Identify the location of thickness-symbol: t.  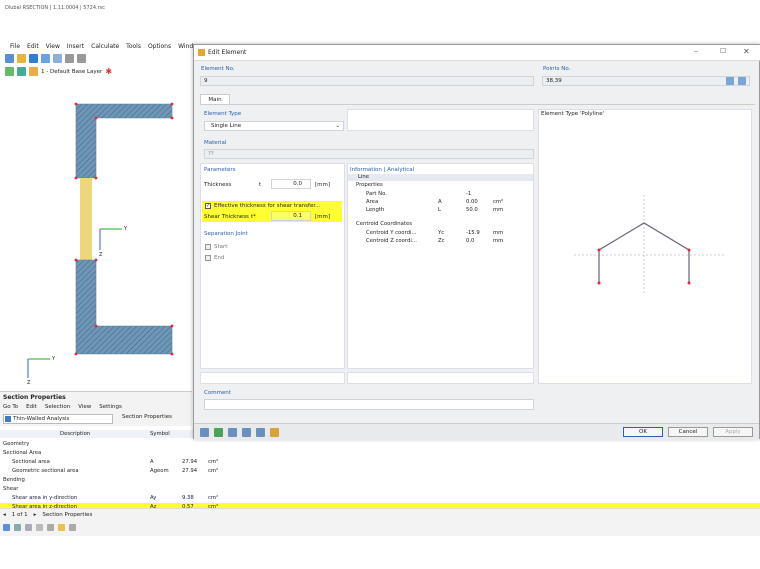
(260, 185).